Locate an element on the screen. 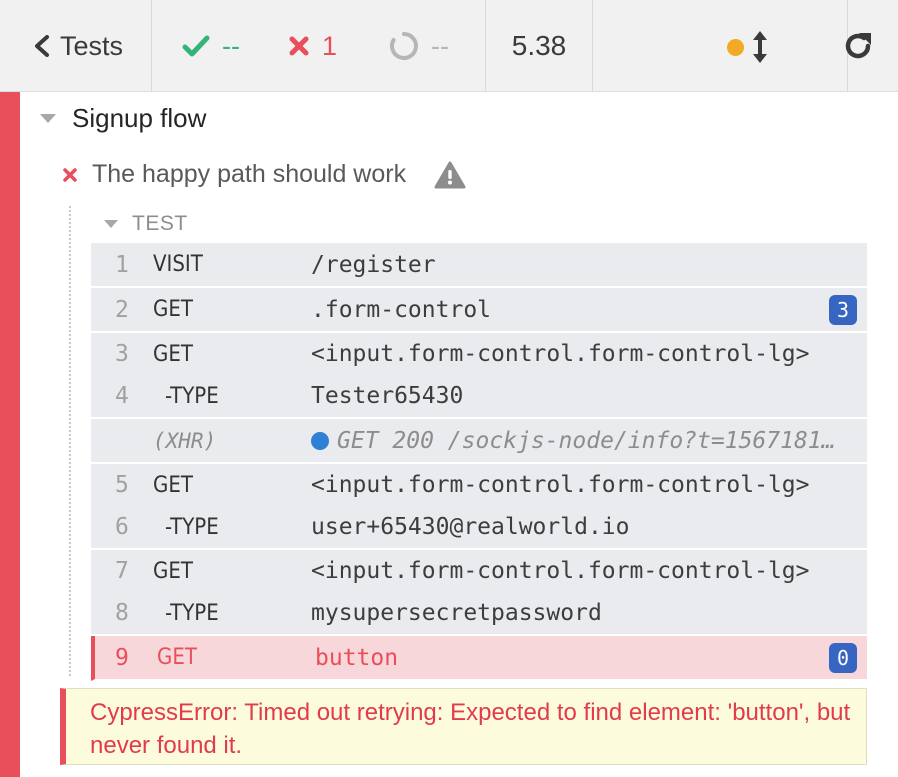  passed-stat: -- is located at coordinates (211, 46).